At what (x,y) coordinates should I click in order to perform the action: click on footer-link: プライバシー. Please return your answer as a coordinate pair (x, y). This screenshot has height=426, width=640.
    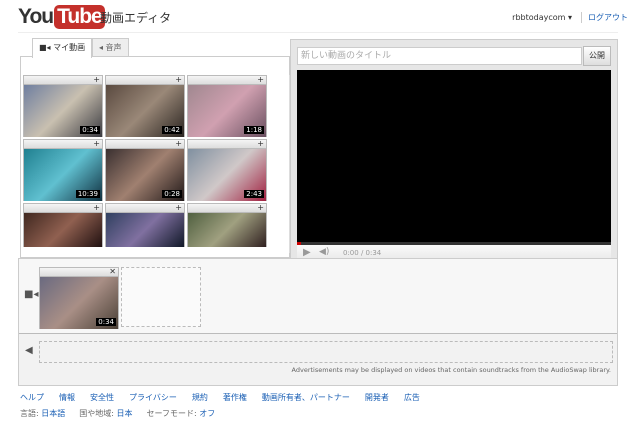
    Looking at the image, I should click on (153, 397).